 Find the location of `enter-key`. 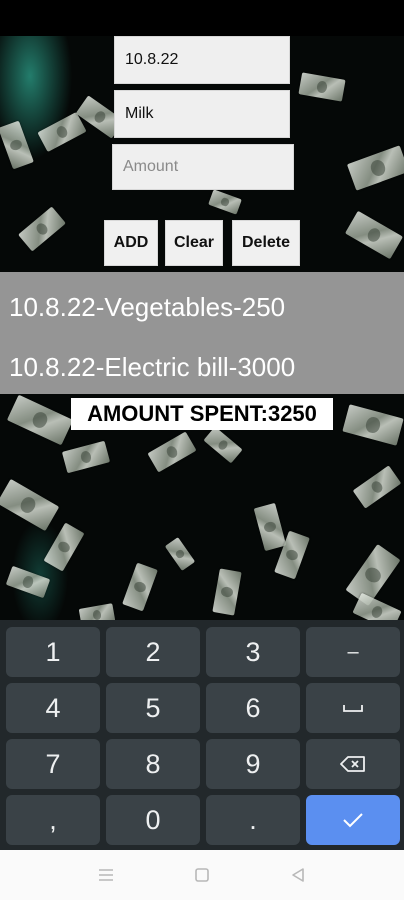

enter-key is located at coordinates (353, 820).